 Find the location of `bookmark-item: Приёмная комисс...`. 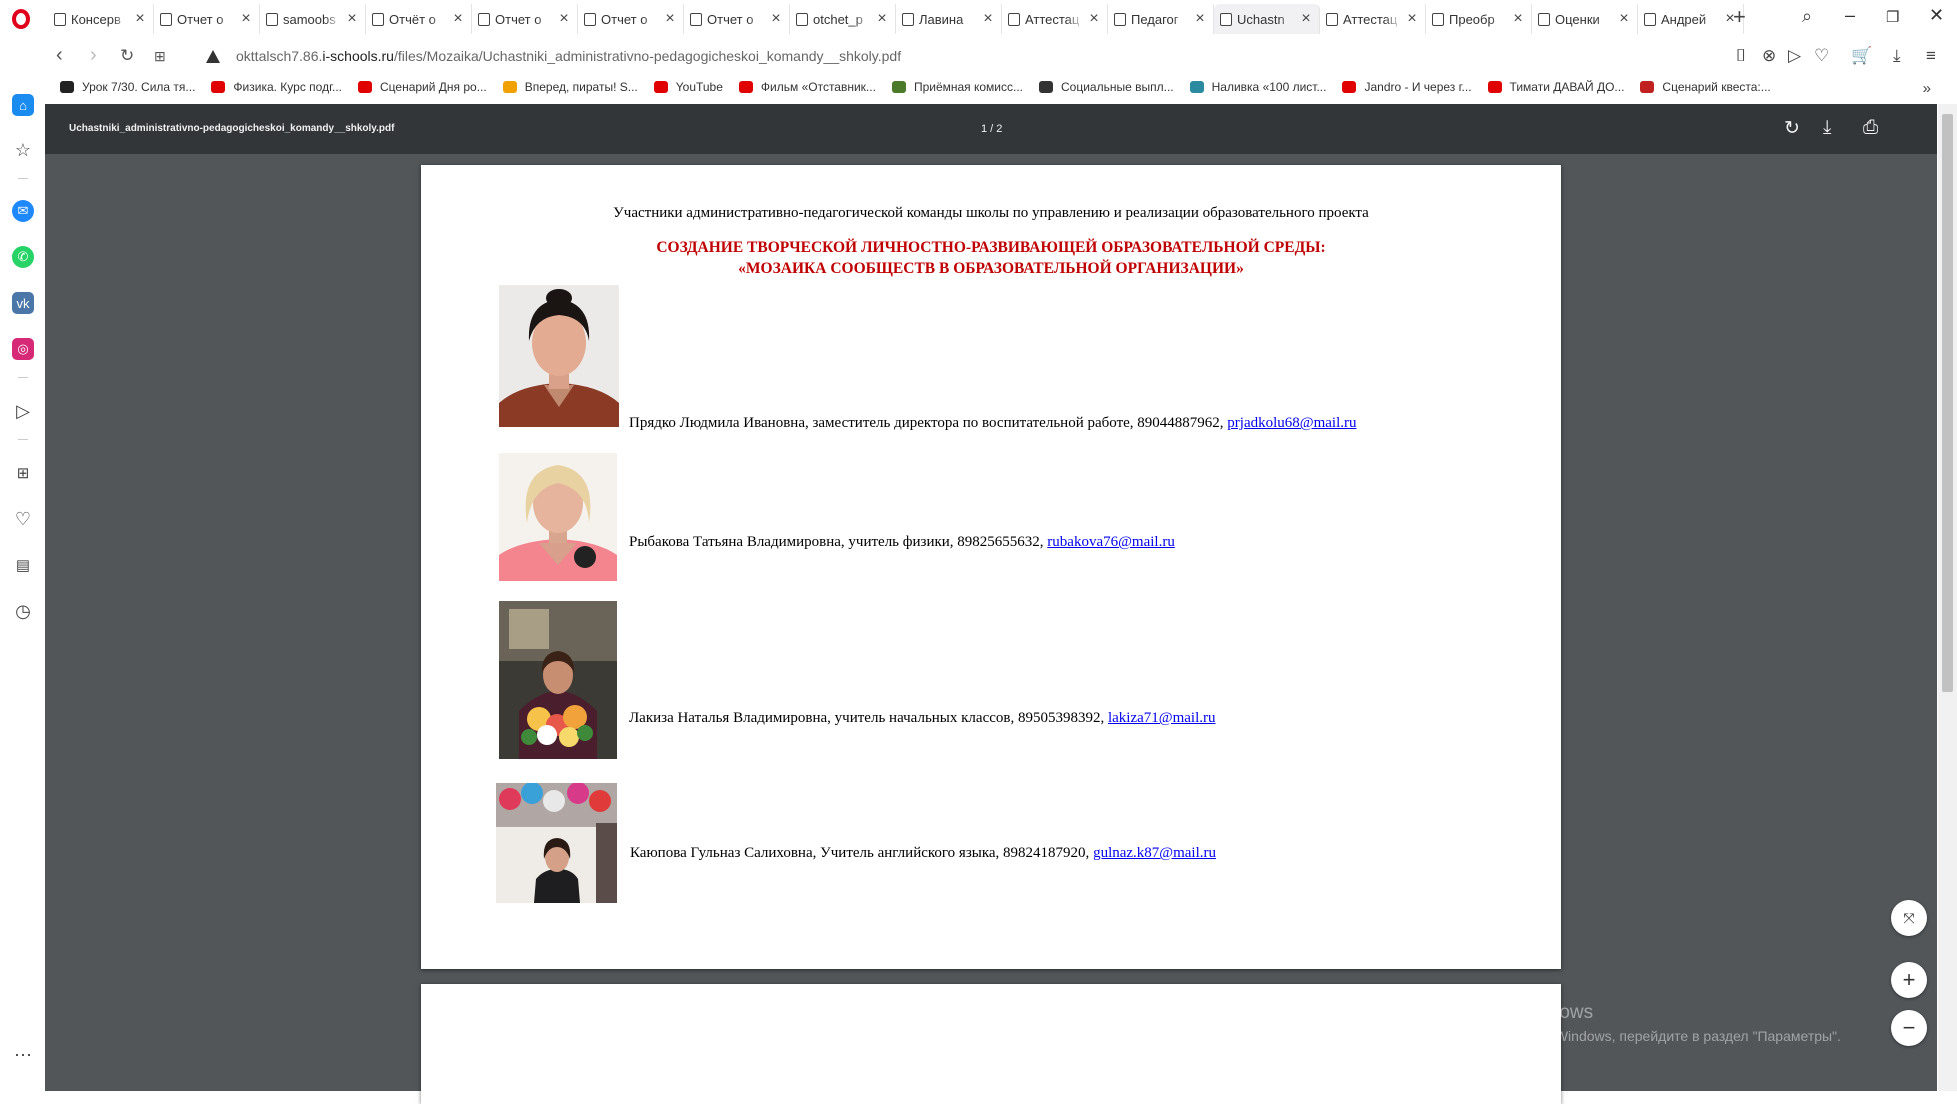

bookmark-item: Приёмная комисс... is located at coordinates (957, 87).